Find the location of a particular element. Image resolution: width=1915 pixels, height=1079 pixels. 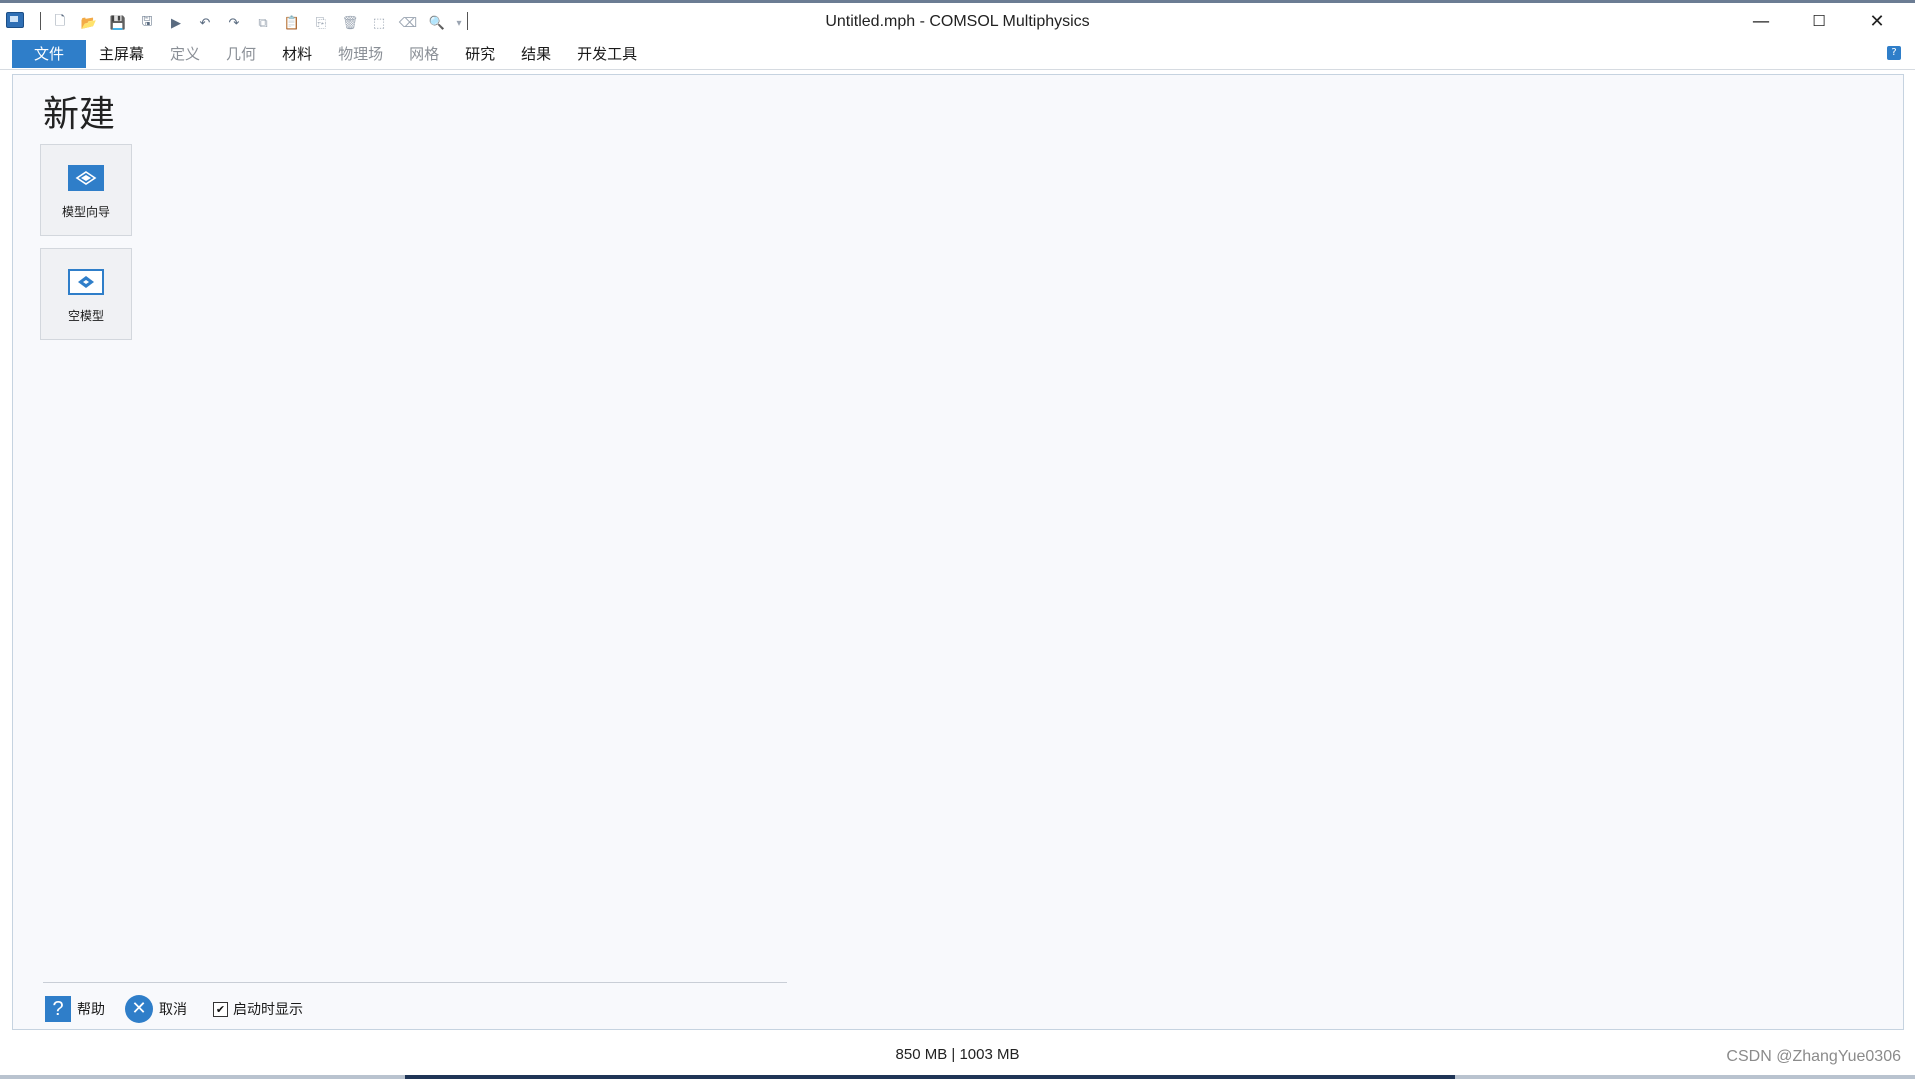

delete-icon: 🗑 is located at coordinates (350, 23).